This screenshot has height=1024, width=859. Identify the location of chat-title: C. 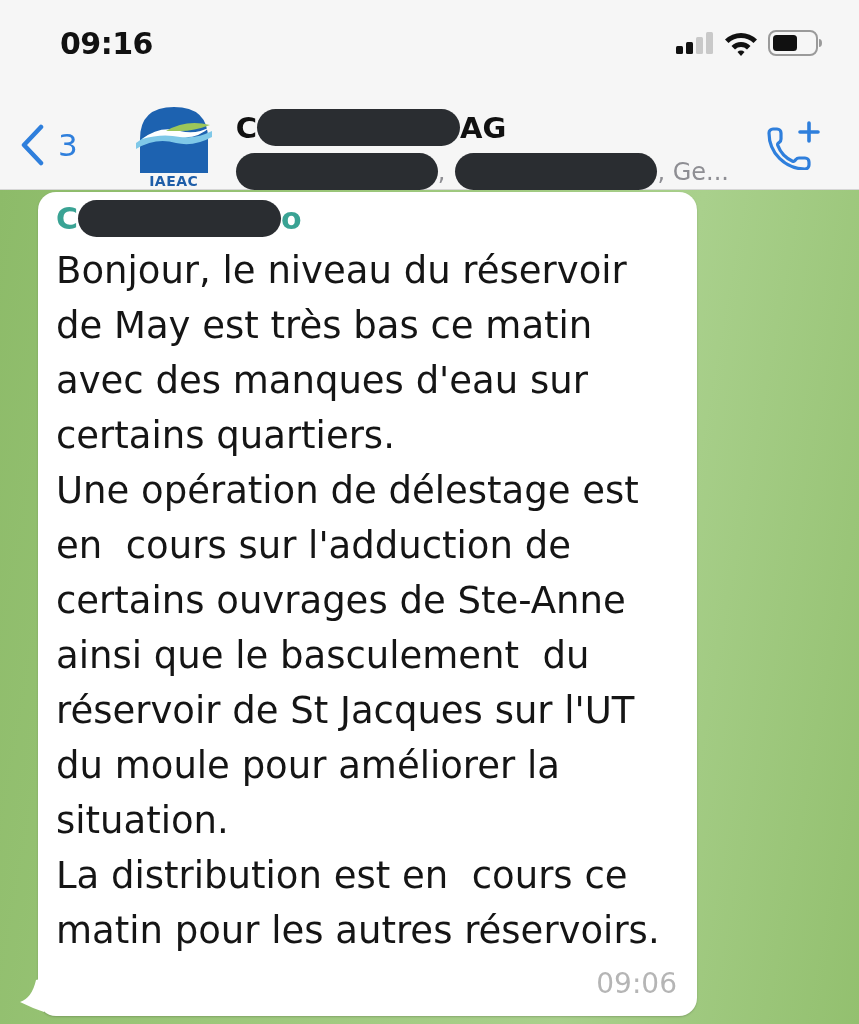
(246, 127).